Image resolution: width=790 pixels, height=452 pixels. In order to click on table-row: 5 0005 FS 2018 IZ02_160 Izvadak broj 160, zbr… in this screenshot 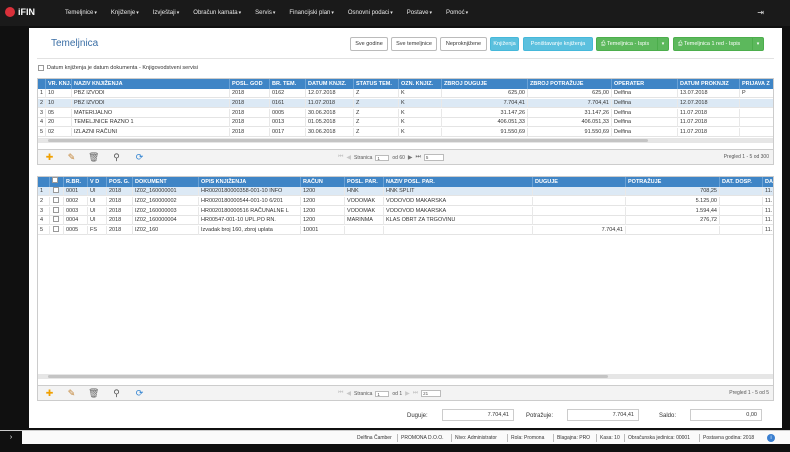, I will do `click(405, 231)`.